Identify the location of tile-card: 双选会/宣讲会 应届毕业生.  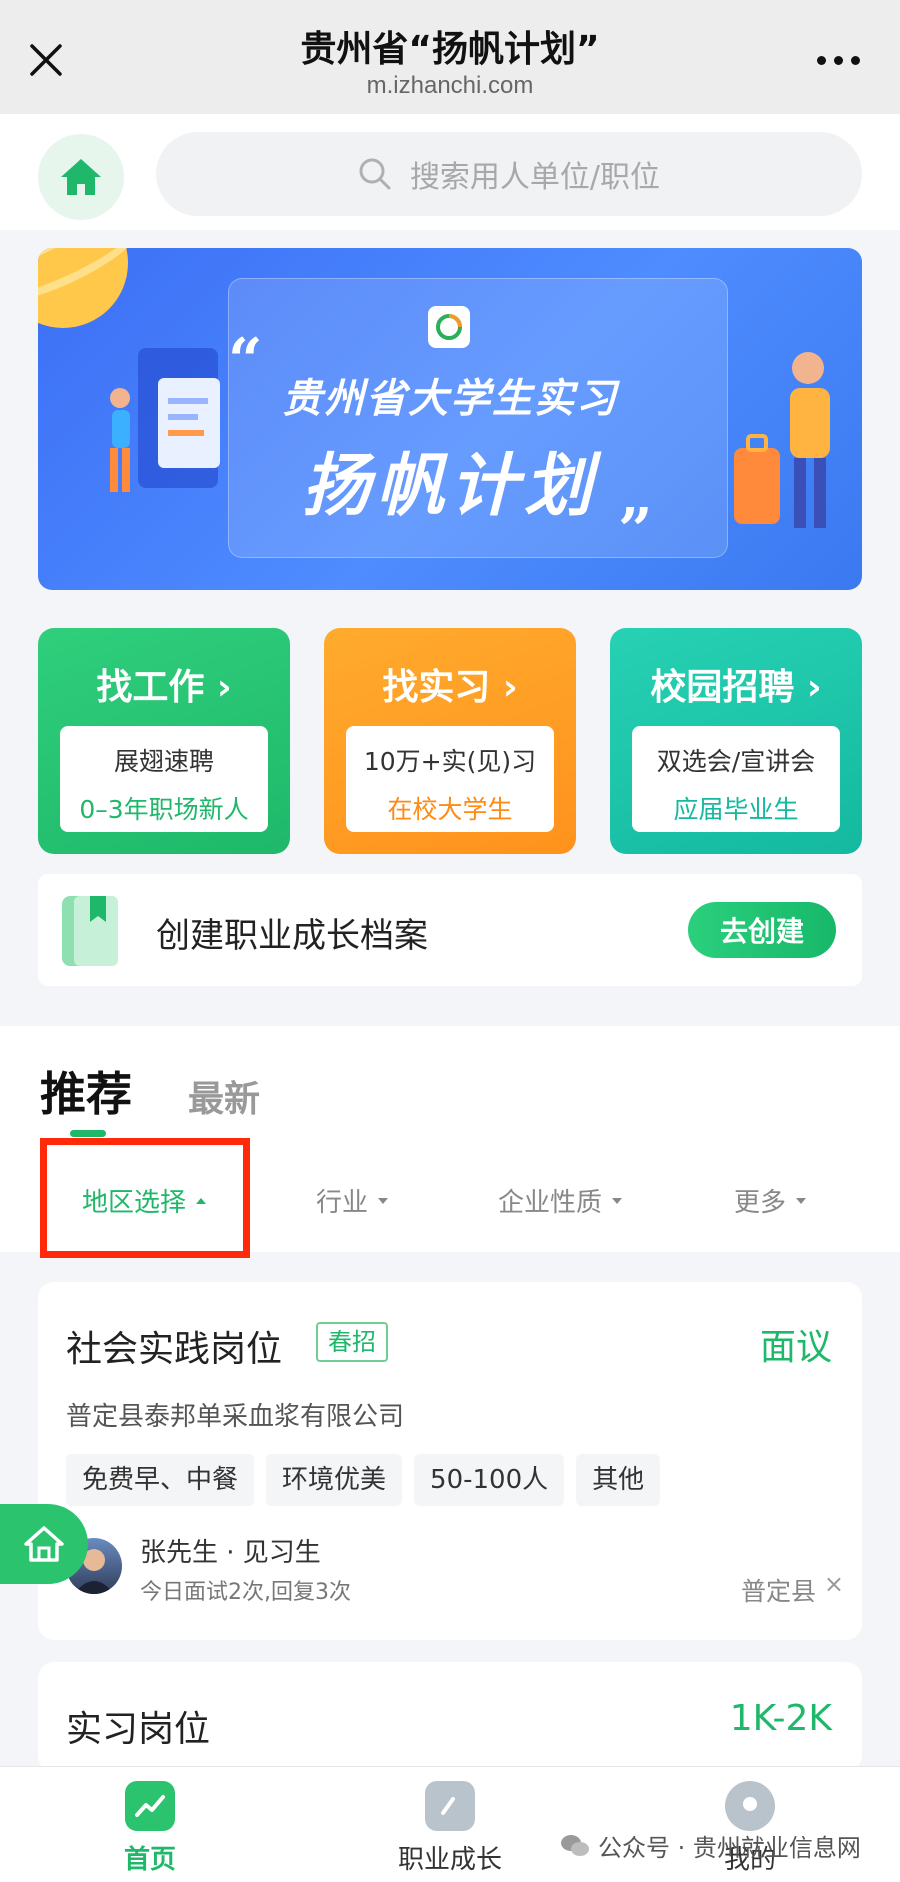
(736, 779).